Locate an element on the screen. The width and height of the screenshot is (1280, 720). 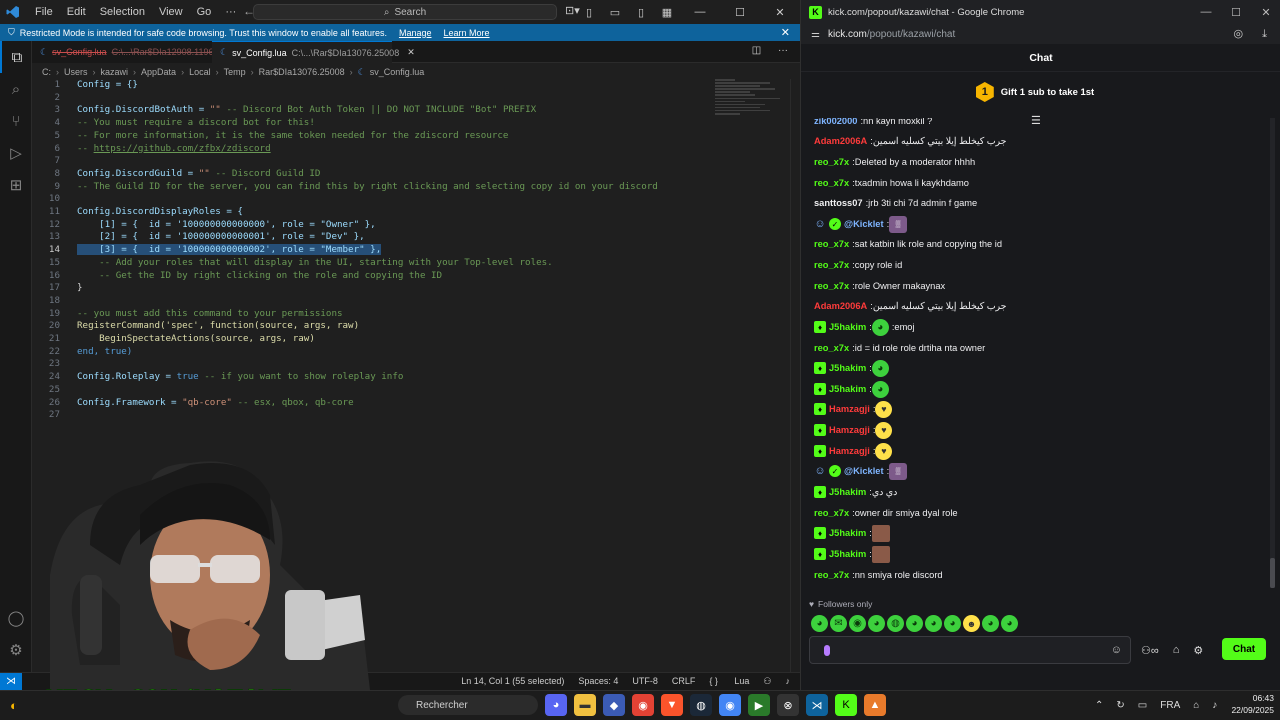
account-icon: ◯ is located at coordinates (16, 618).